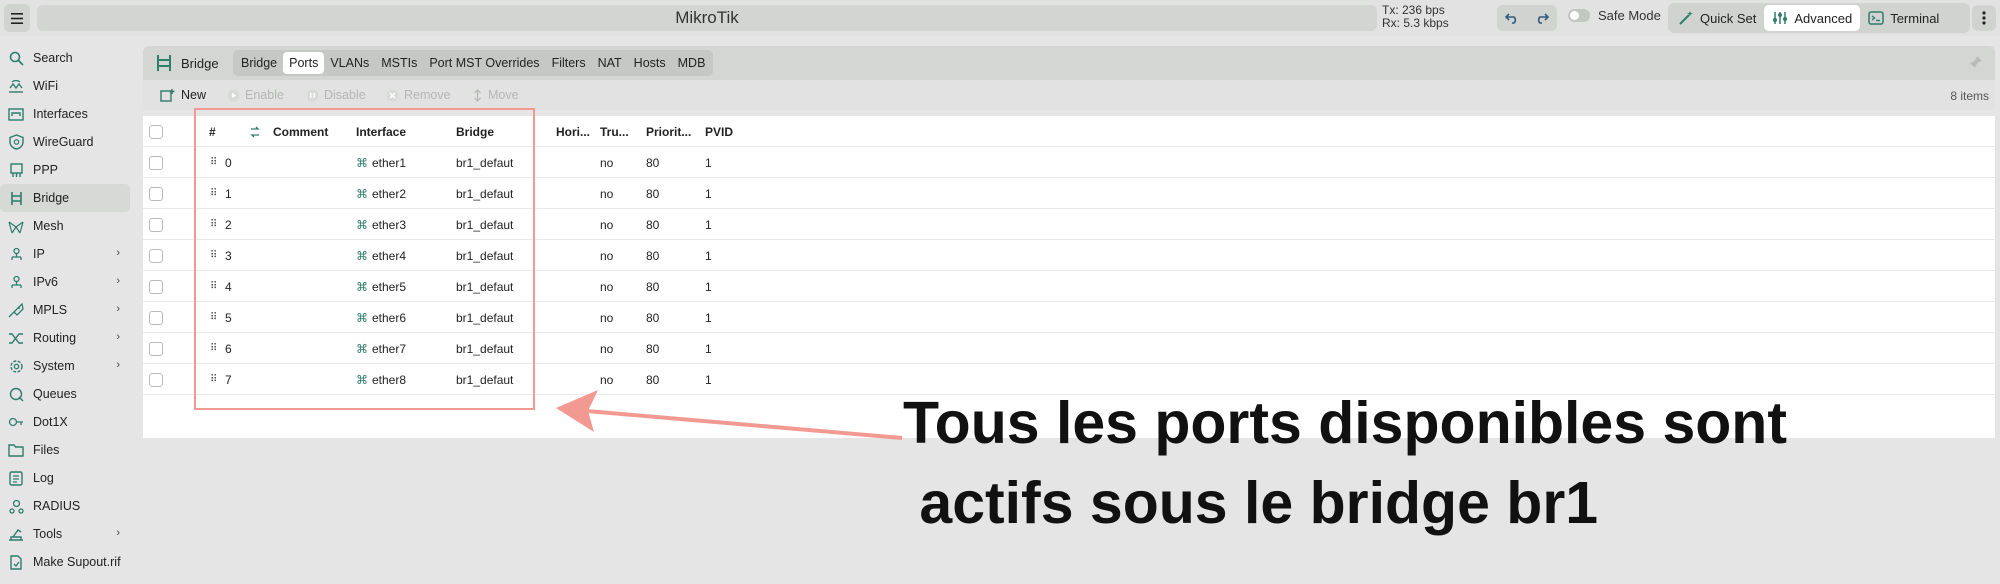 This screenshot has height=584, width=2000. I want to click on annotation-line-2: actifs sous le bridge br1, so click(1251, 503).